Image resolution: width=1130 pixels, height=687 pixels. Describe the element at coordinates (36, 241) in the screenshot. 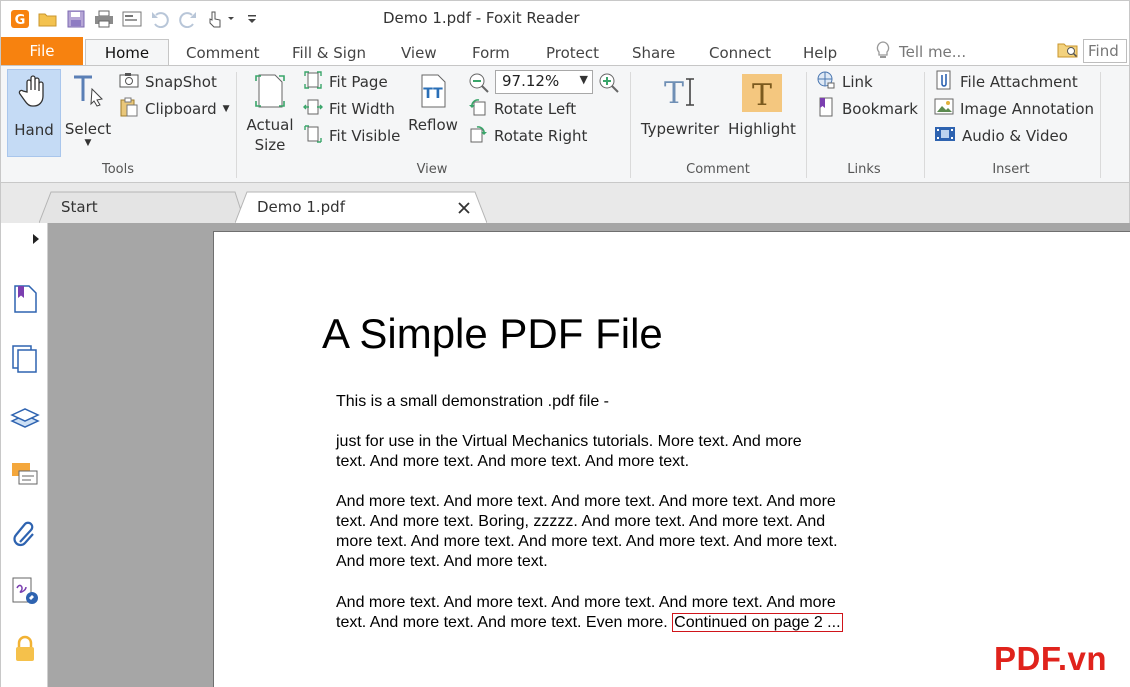

I see `expand-panel-icon` at that location.